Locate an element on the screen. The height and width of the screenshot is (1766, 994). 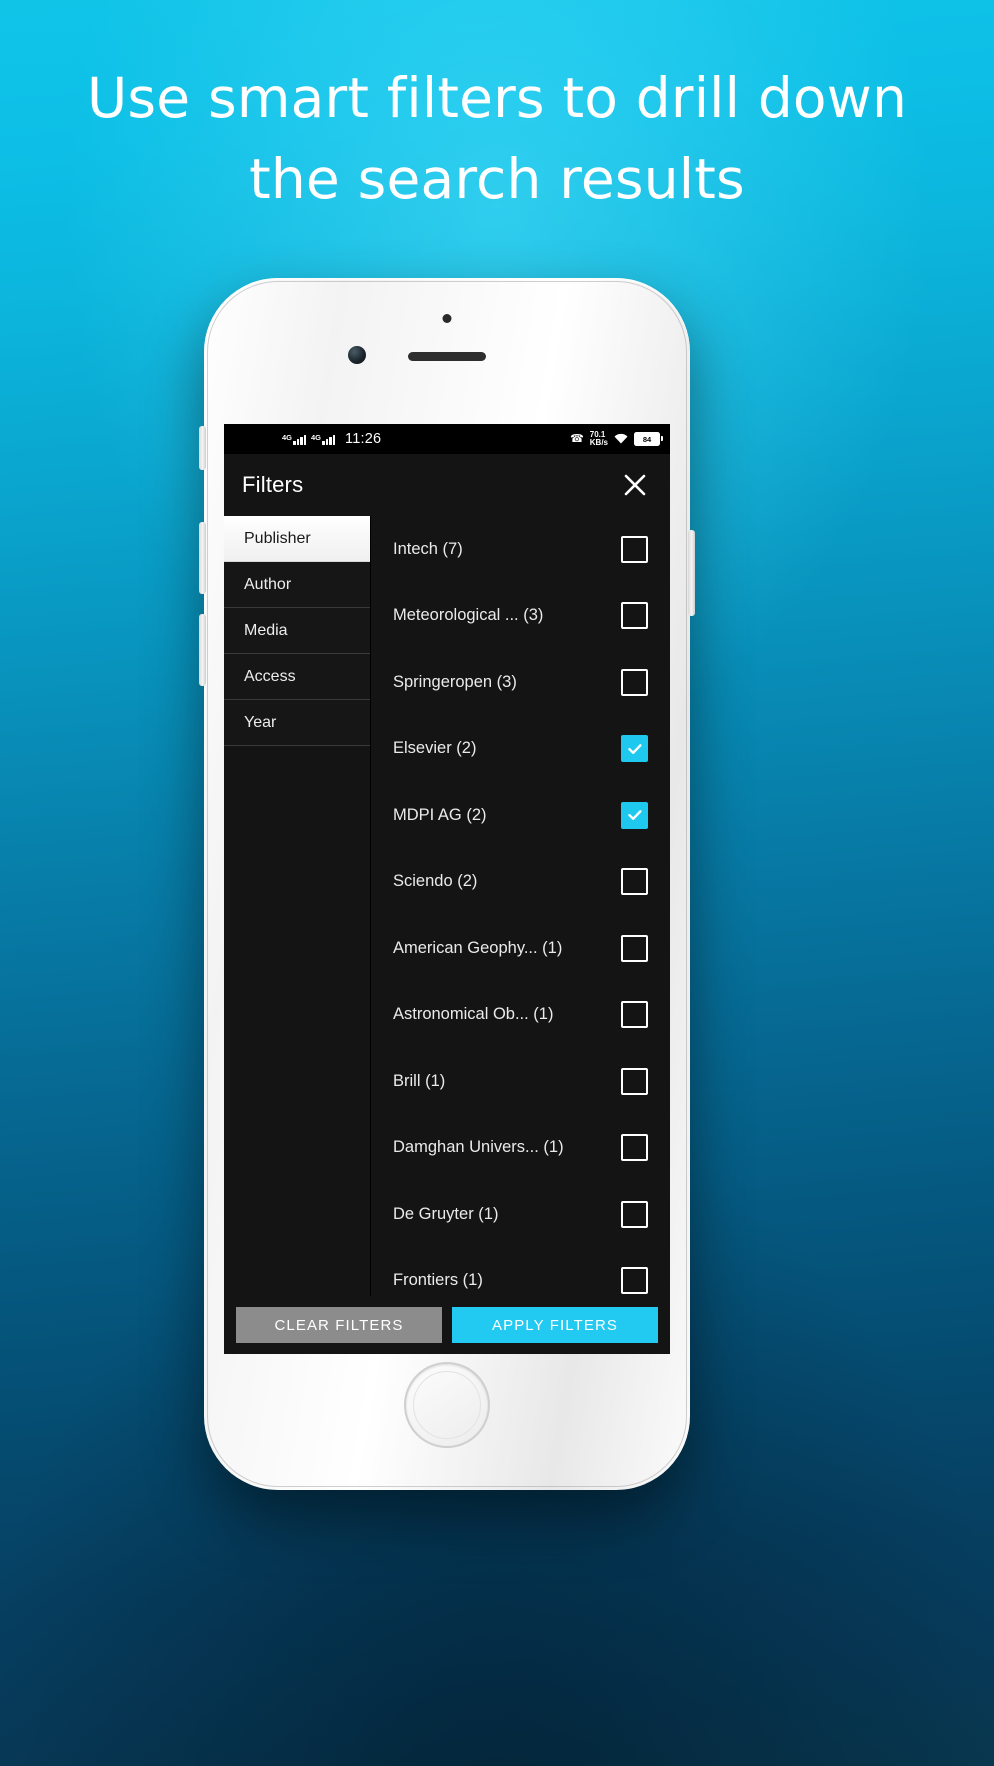
filter-option-label: American Geophy... (1) is located at coordinates (478, 947).